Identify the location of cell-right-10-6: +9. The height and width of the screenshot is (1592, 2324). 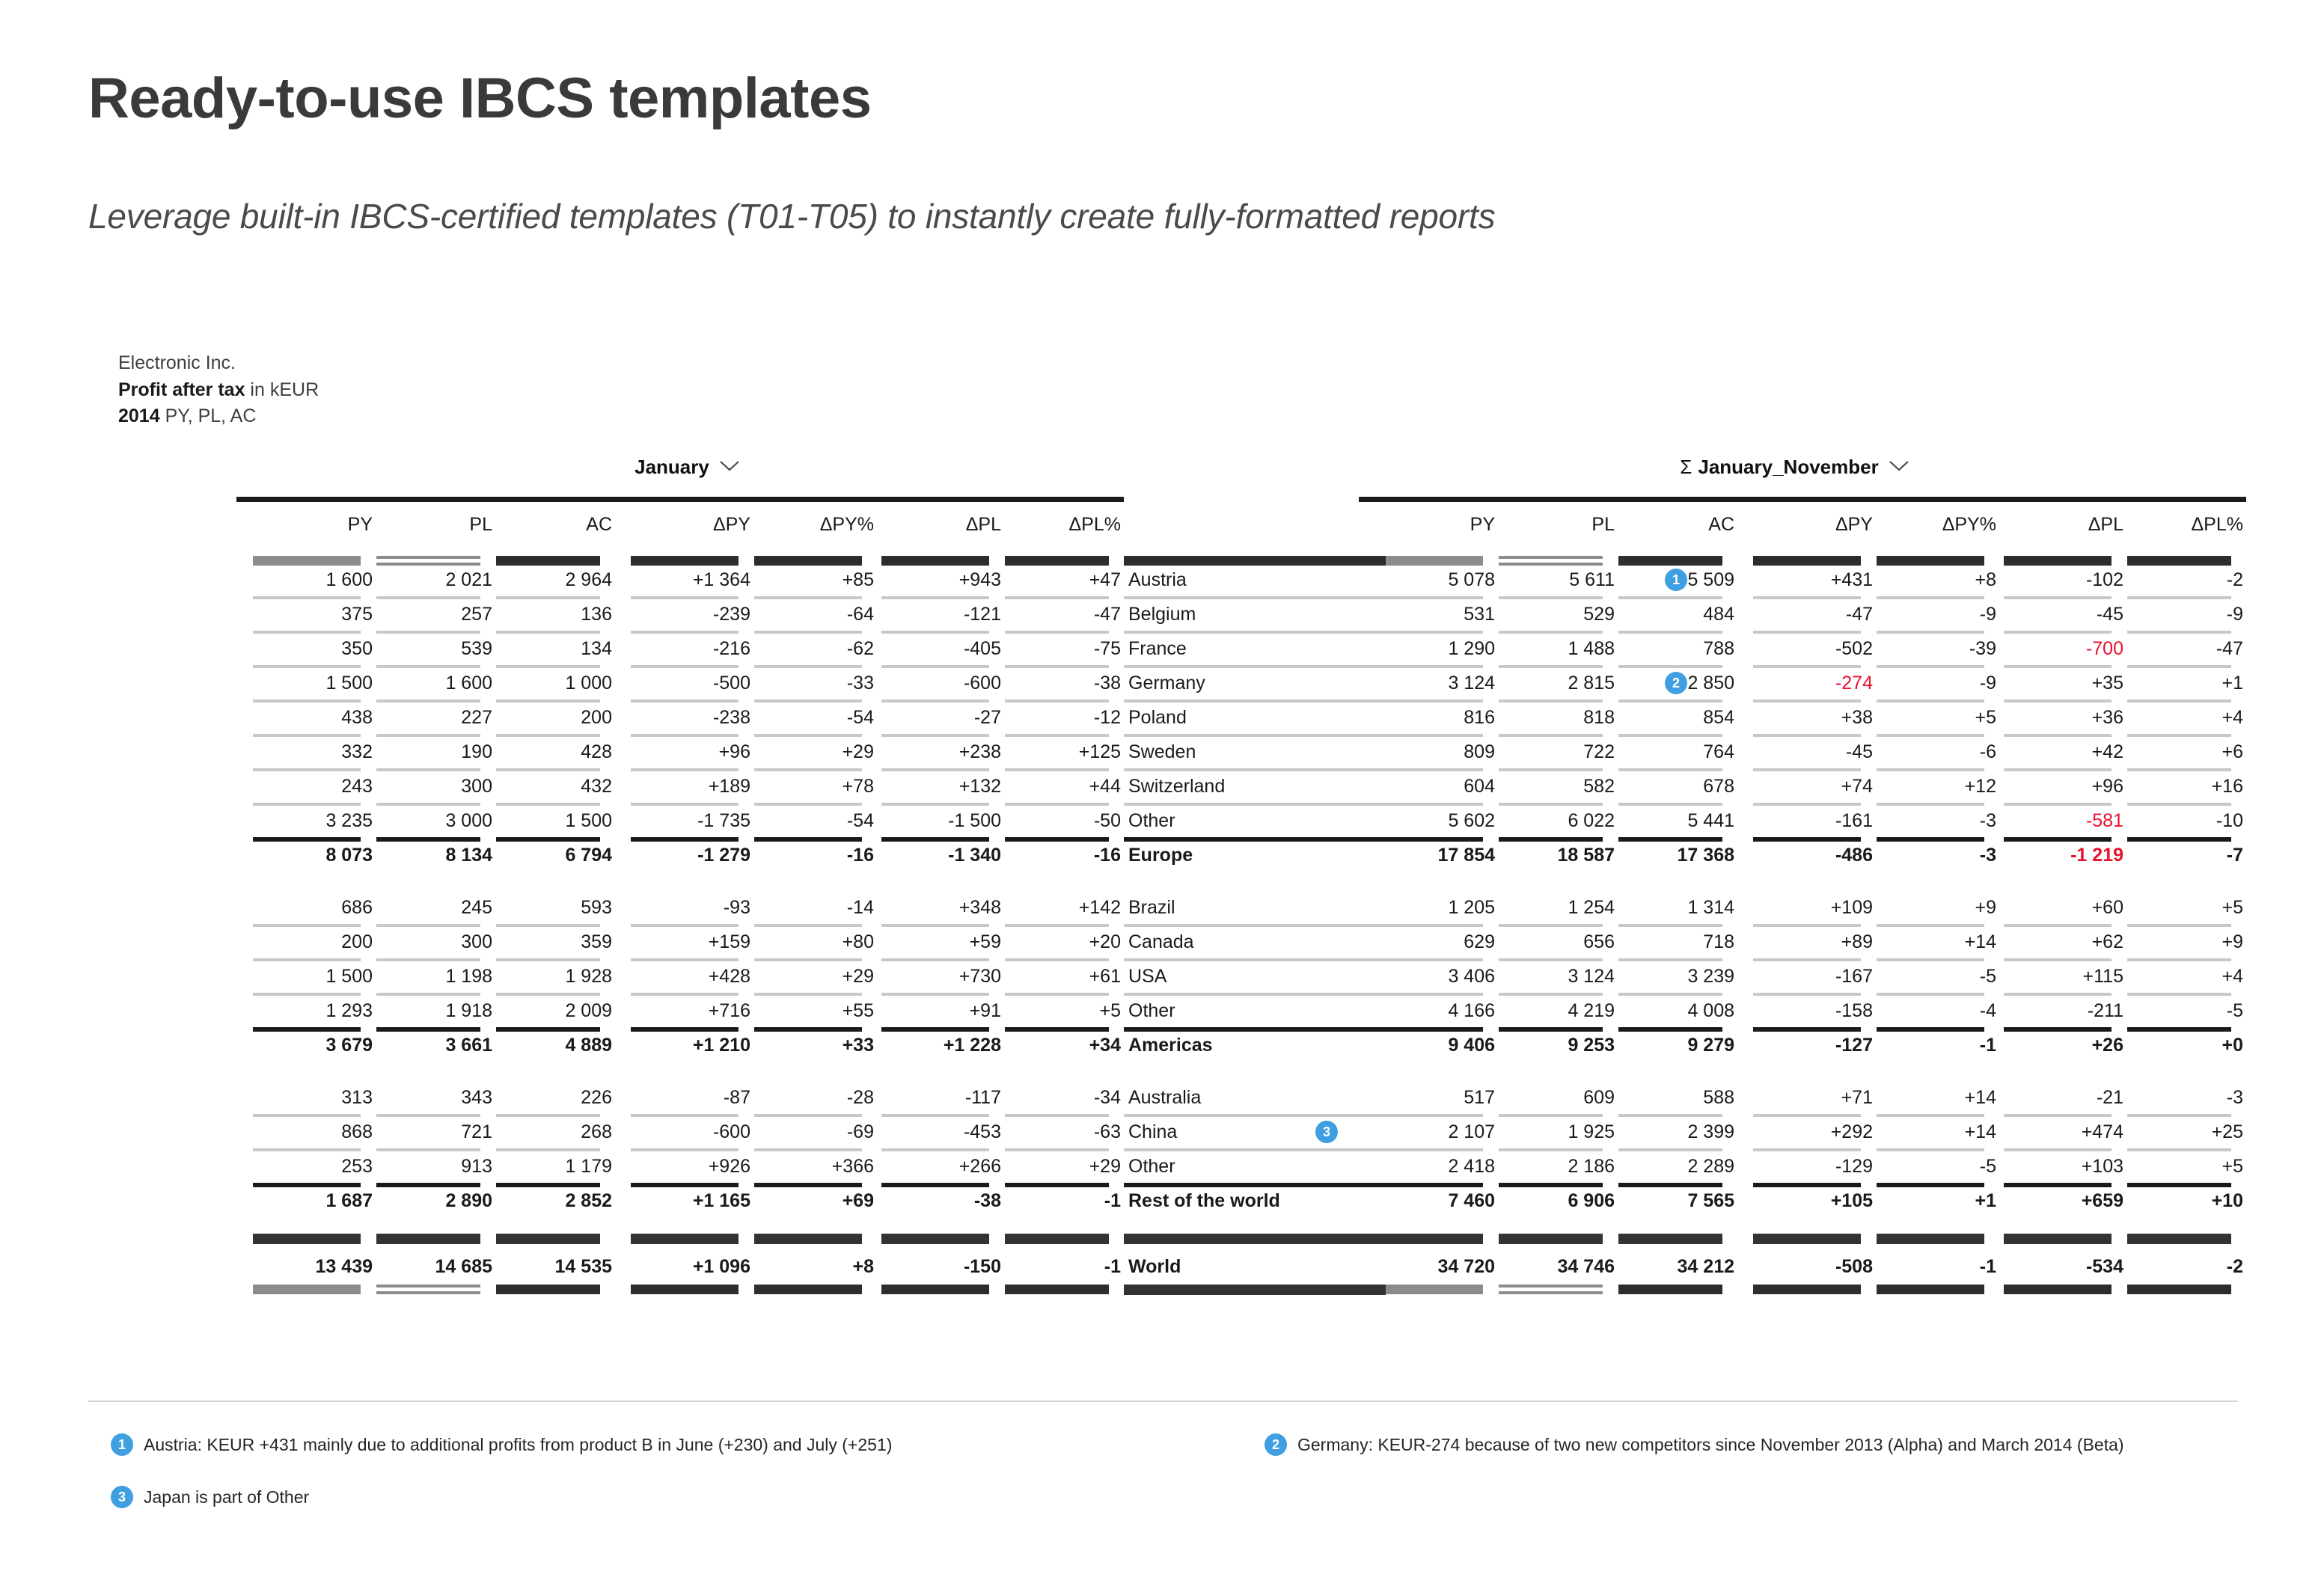
(2232, 941).